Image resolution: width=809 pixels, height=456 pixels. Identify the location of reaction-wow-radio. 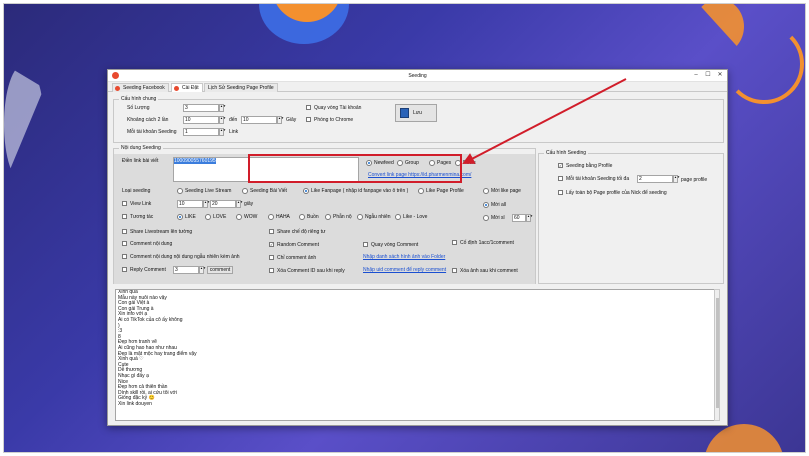
(239, 217).